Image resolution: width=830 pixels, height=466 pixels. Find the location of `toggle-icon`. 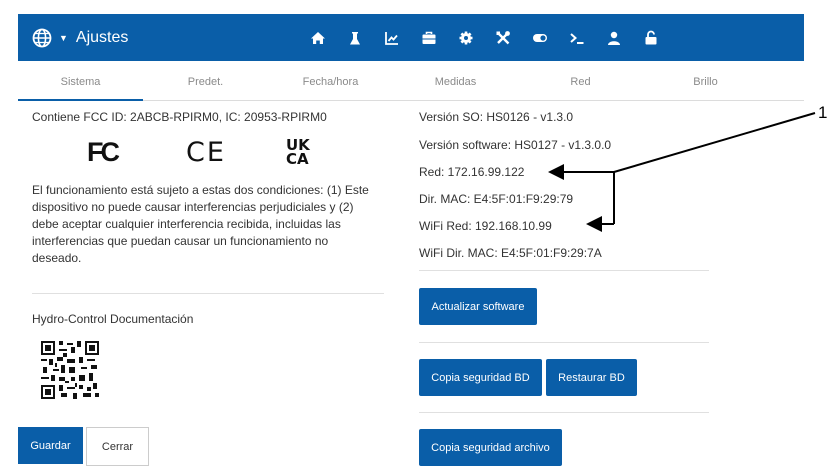

toggle-icon is located at coordinates (540, 38).